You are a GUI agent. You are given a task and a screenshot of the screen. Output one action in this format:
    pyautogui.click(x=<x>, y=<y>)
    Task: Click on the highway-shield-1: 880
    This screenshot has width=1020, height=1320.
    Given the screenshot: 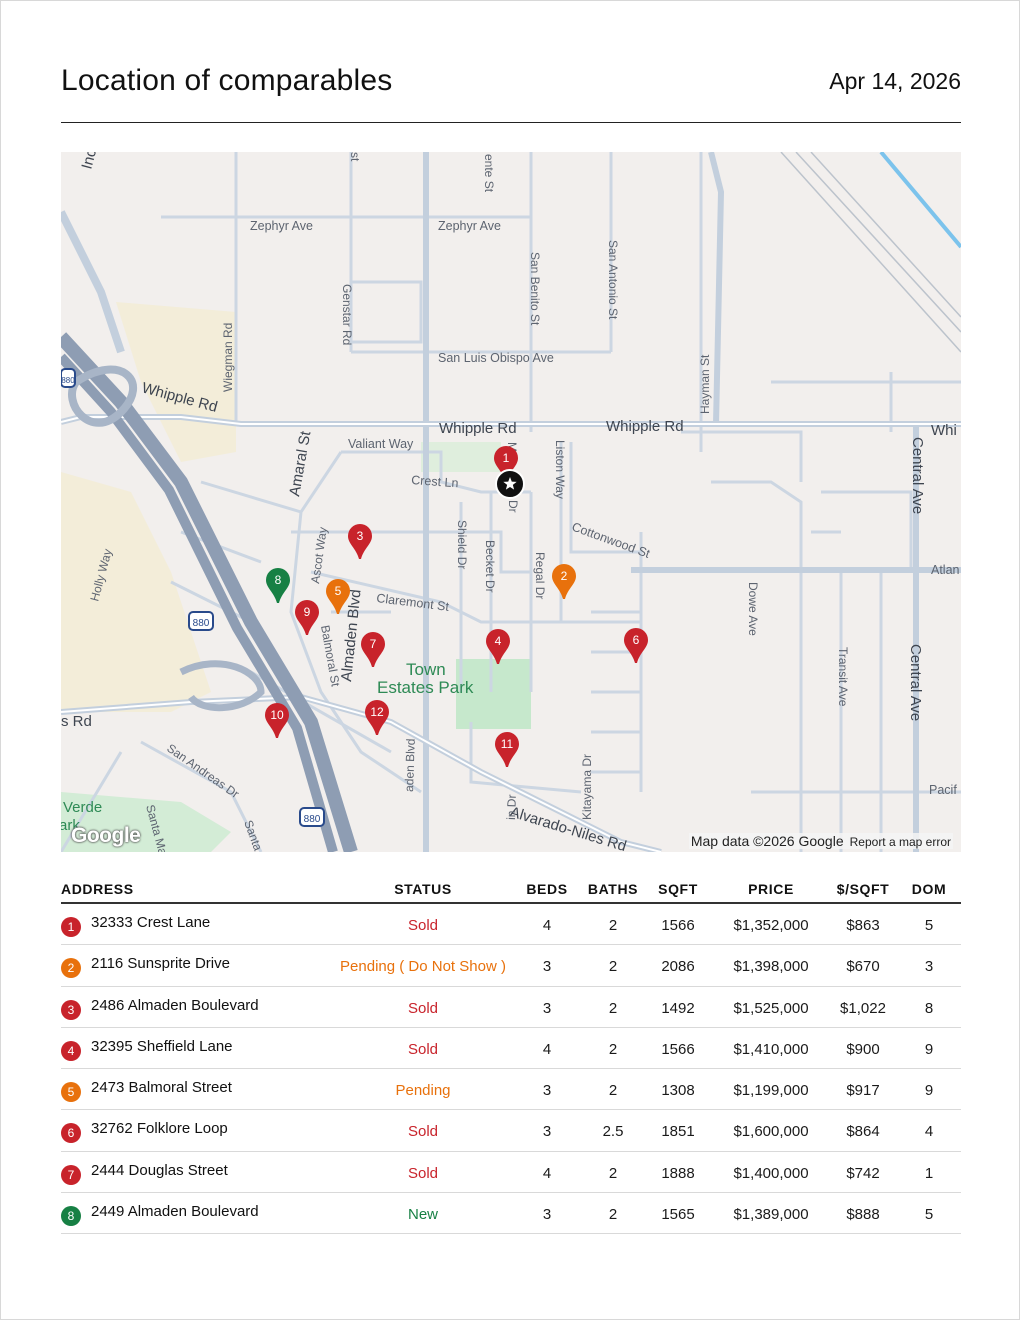 What is the action you would take?
    pyautogui.click(x=201, y=621)
    